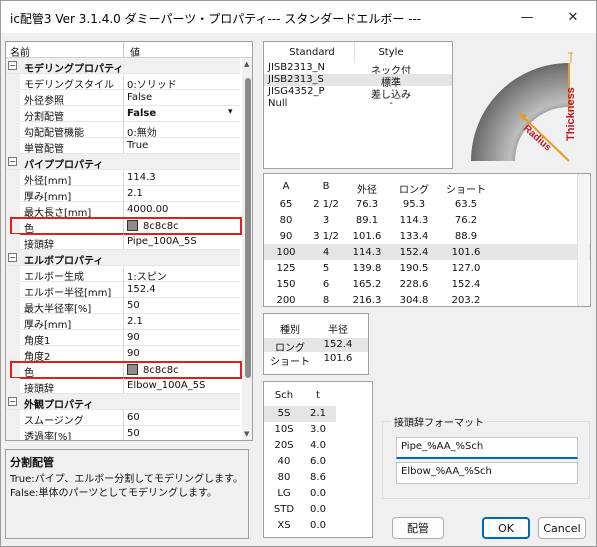 The width and height of the screenshot is (597, 547). I want to click on property-value-text: 114.3, so click(141, 177).